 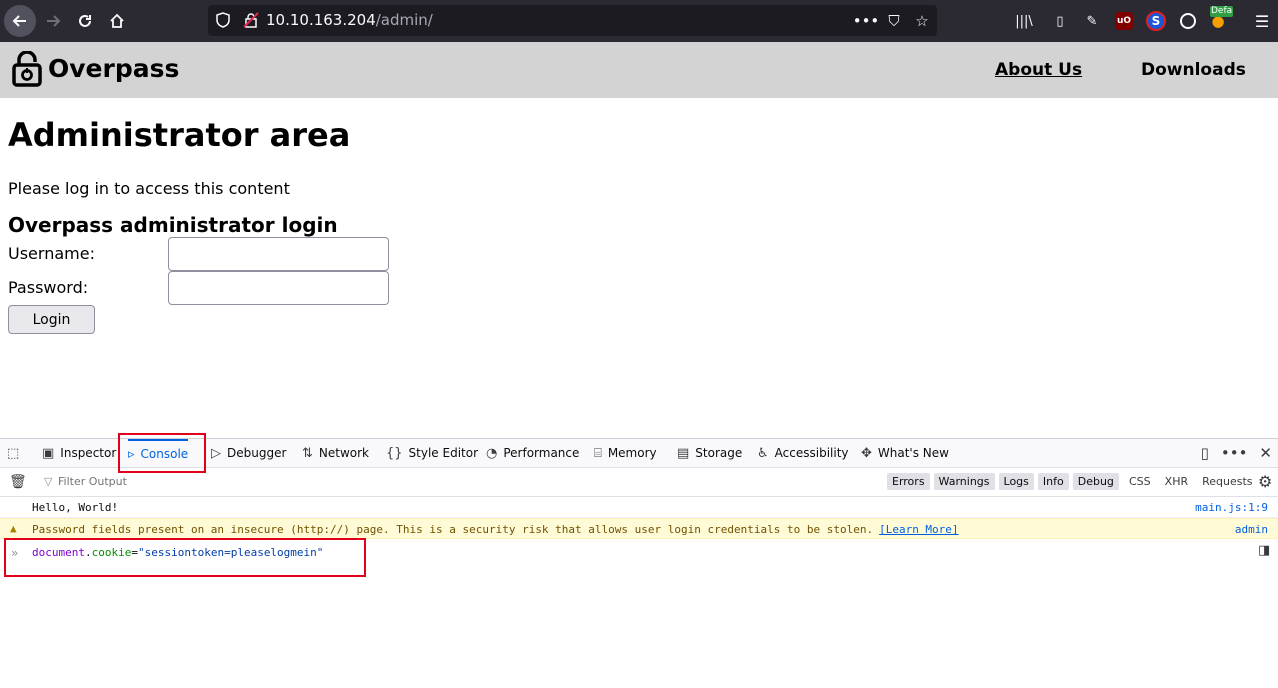 What do you see at coordinates (639, 508) in the screenshot?
I see `console-log-message: Hello, World! main.js:1:9` at bounding box center [639, 508].